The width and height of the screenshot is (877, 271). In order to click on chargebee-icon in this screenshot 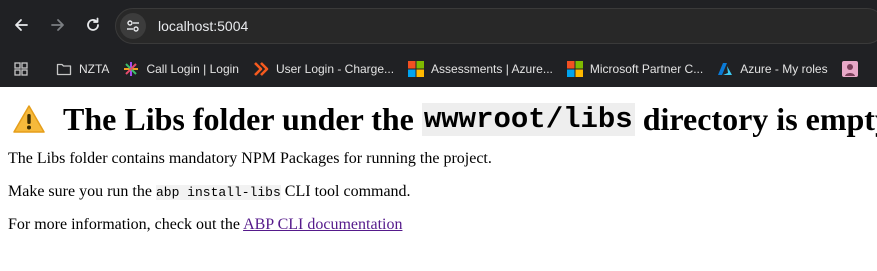, I will do `click(261, 69)`.